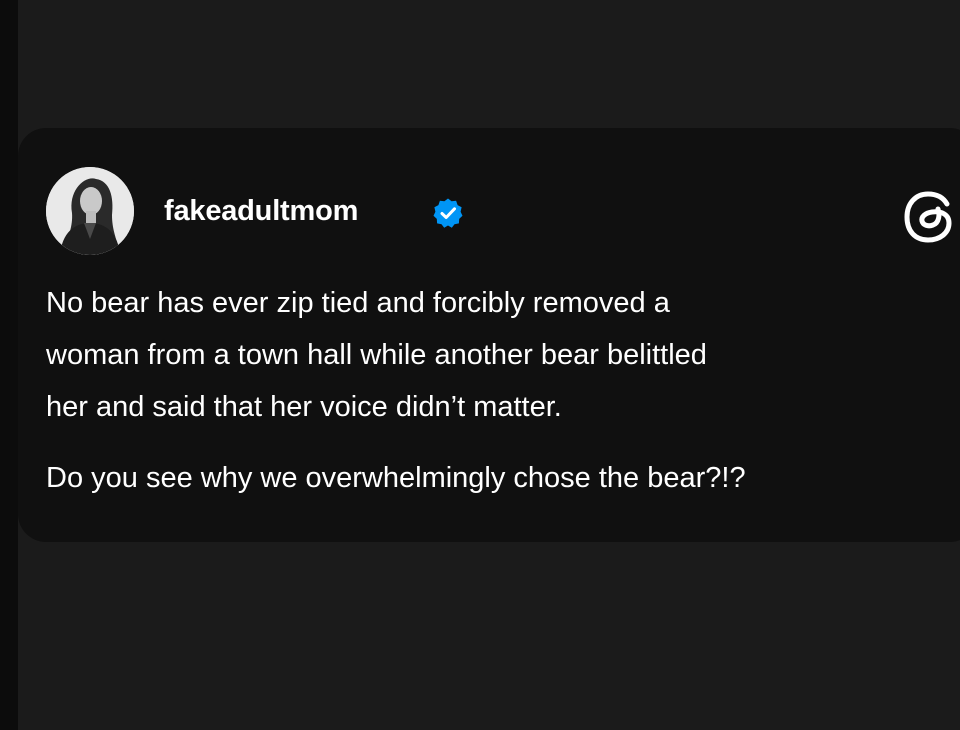  I want to click on profile-photo-icon, so click(90, 211).